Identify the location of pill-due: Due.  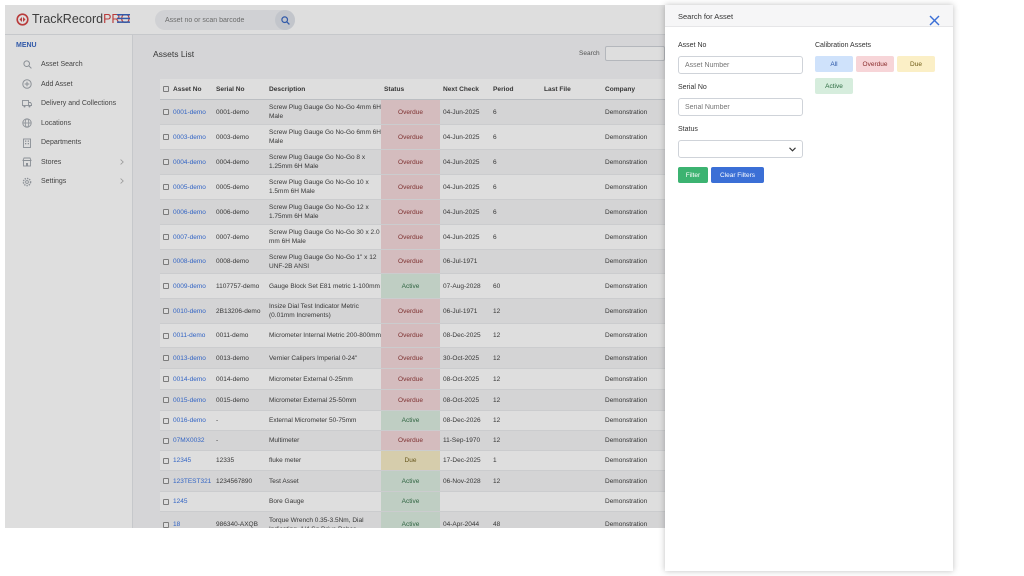
(916, 64).